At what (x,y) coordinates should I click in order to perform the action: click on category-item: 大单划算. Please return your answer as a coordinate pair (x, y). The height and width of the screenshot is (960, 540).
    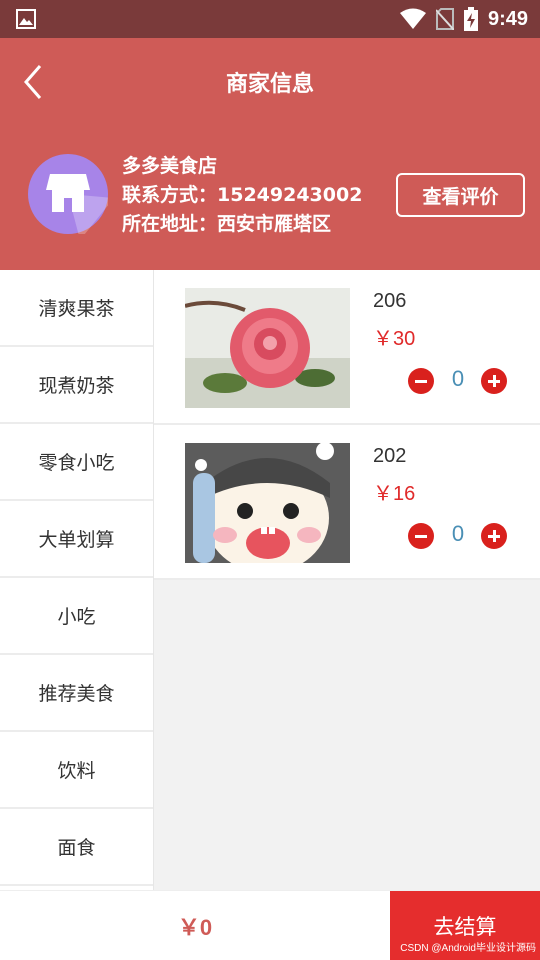
    Looking at the image, I should click on (76, 539).